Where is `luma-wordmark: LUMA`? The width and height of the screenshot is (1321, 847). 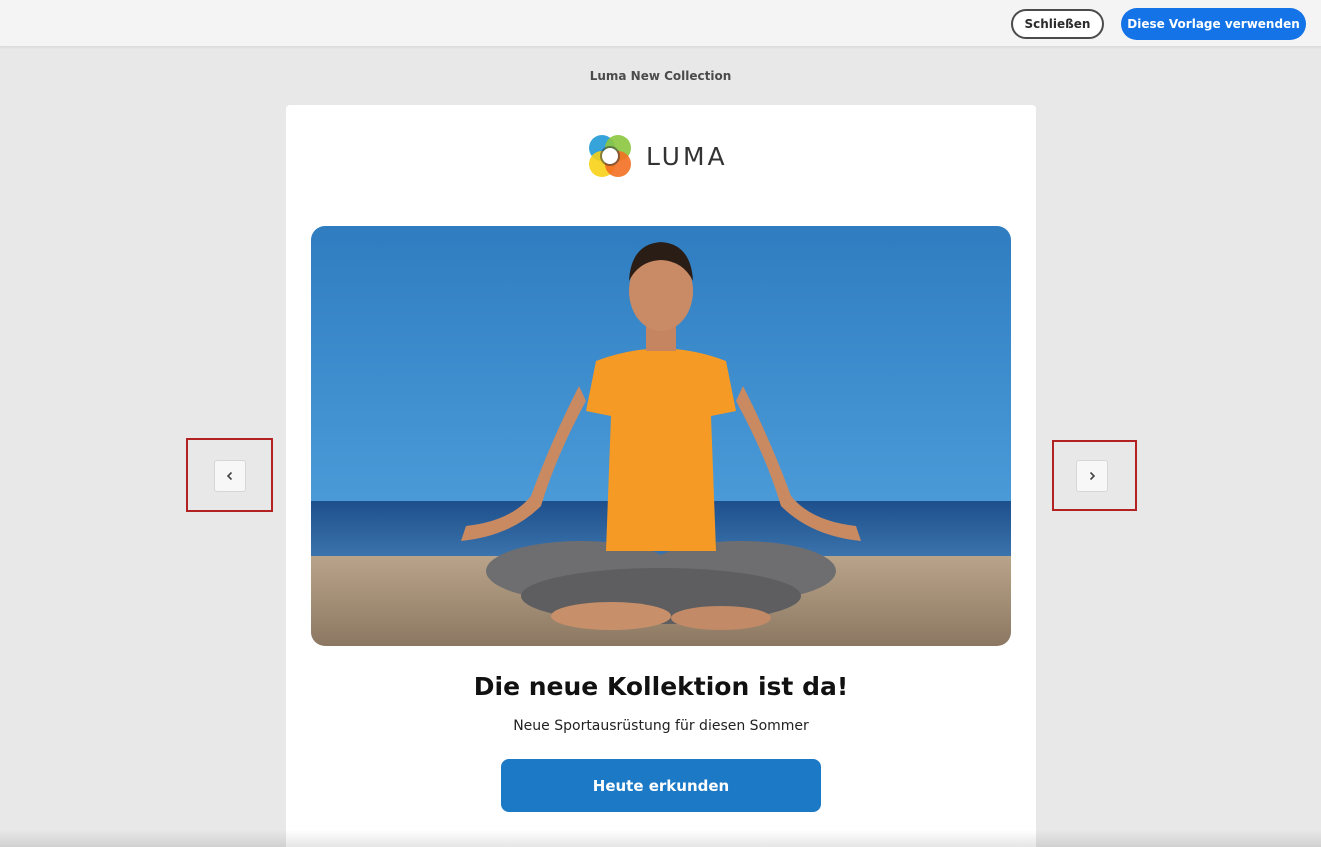 luma-wordmark: LUMA is located at coordinates (687, 156).